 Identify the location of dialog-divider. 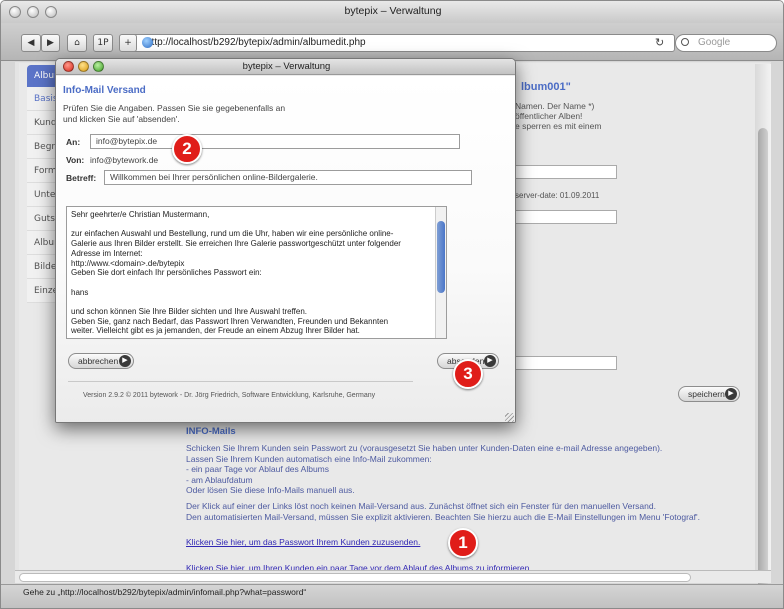
(240, 381).